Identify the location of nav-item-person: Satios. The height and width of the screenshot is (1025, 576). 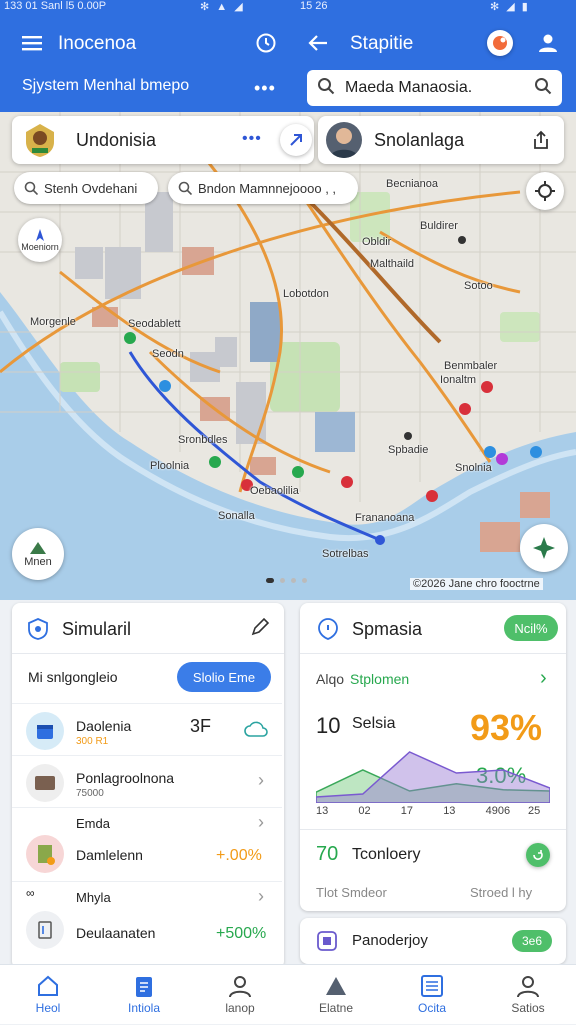
(528, 995).